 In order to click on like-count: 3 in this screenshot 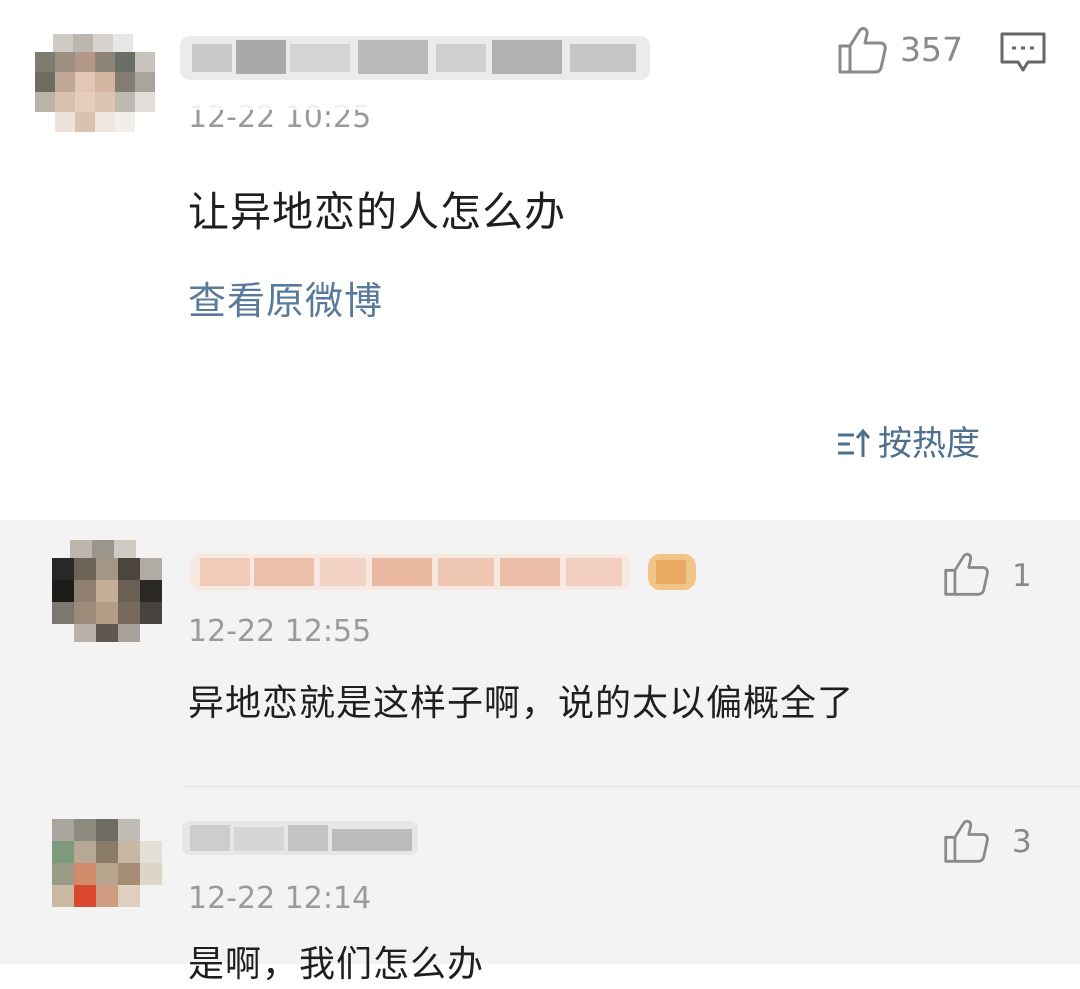, I will do `click(1022, 842)`.